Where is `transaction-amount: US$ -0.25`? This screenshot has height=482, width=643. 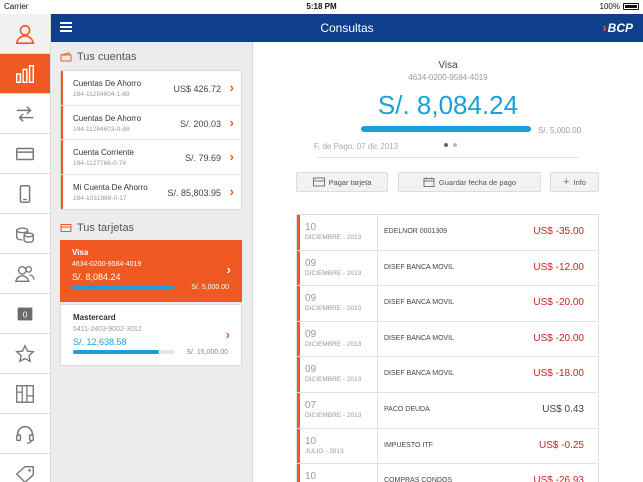
transaction-amount: US$ -0.25 is located at coordinates (561, 445).